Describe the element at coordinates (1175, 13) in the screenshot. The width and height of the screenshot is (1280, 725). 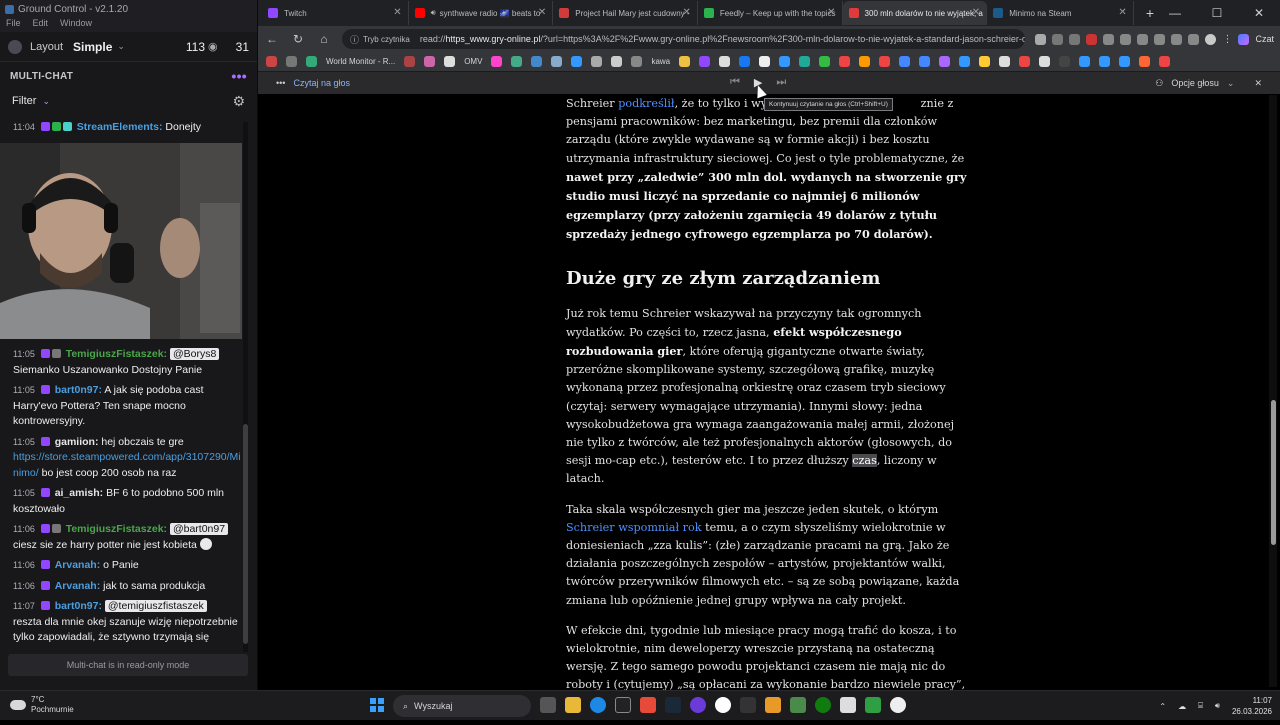
I see `minimize-icon: —` at that location.